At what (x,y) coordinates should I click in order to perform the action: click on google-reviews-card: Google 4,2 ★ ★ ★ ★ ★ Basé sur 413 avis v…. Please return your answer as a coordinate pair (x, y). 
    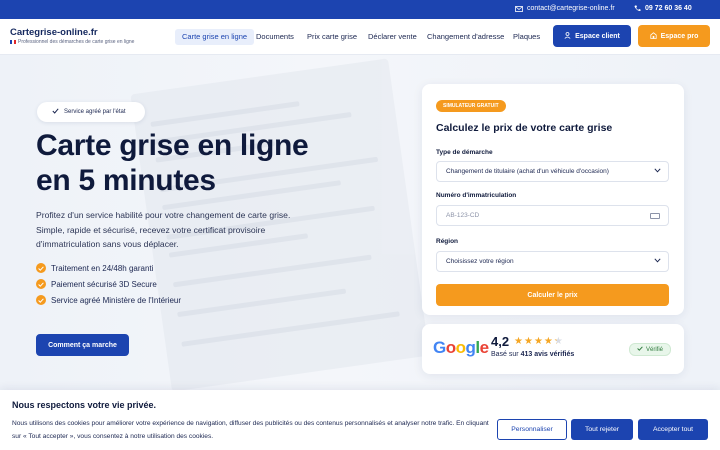
    Looking at the image, I should click on (553, 349).